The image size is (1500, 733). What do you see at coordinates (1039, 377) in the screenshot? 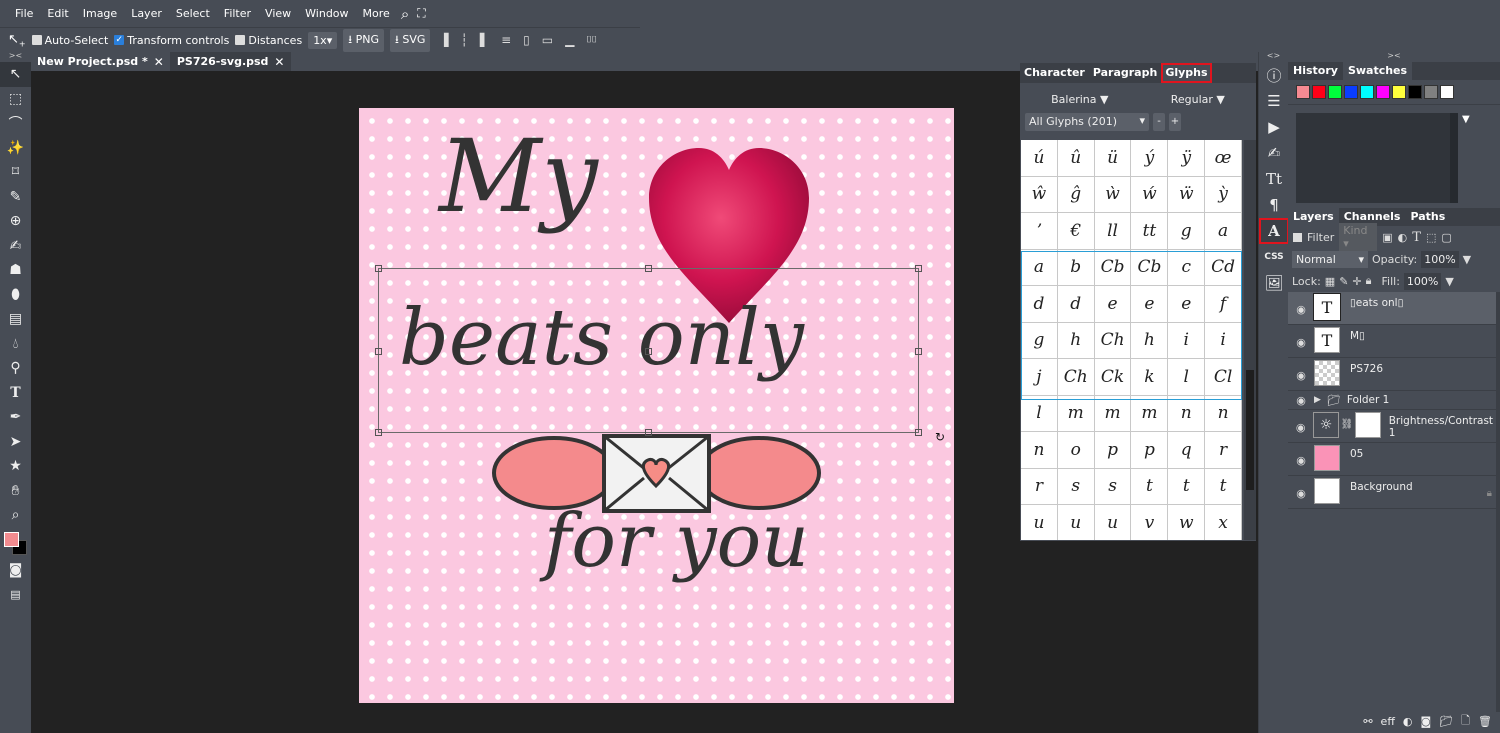
I see `glyph-cell: j` at bounding box center [1039, 377].